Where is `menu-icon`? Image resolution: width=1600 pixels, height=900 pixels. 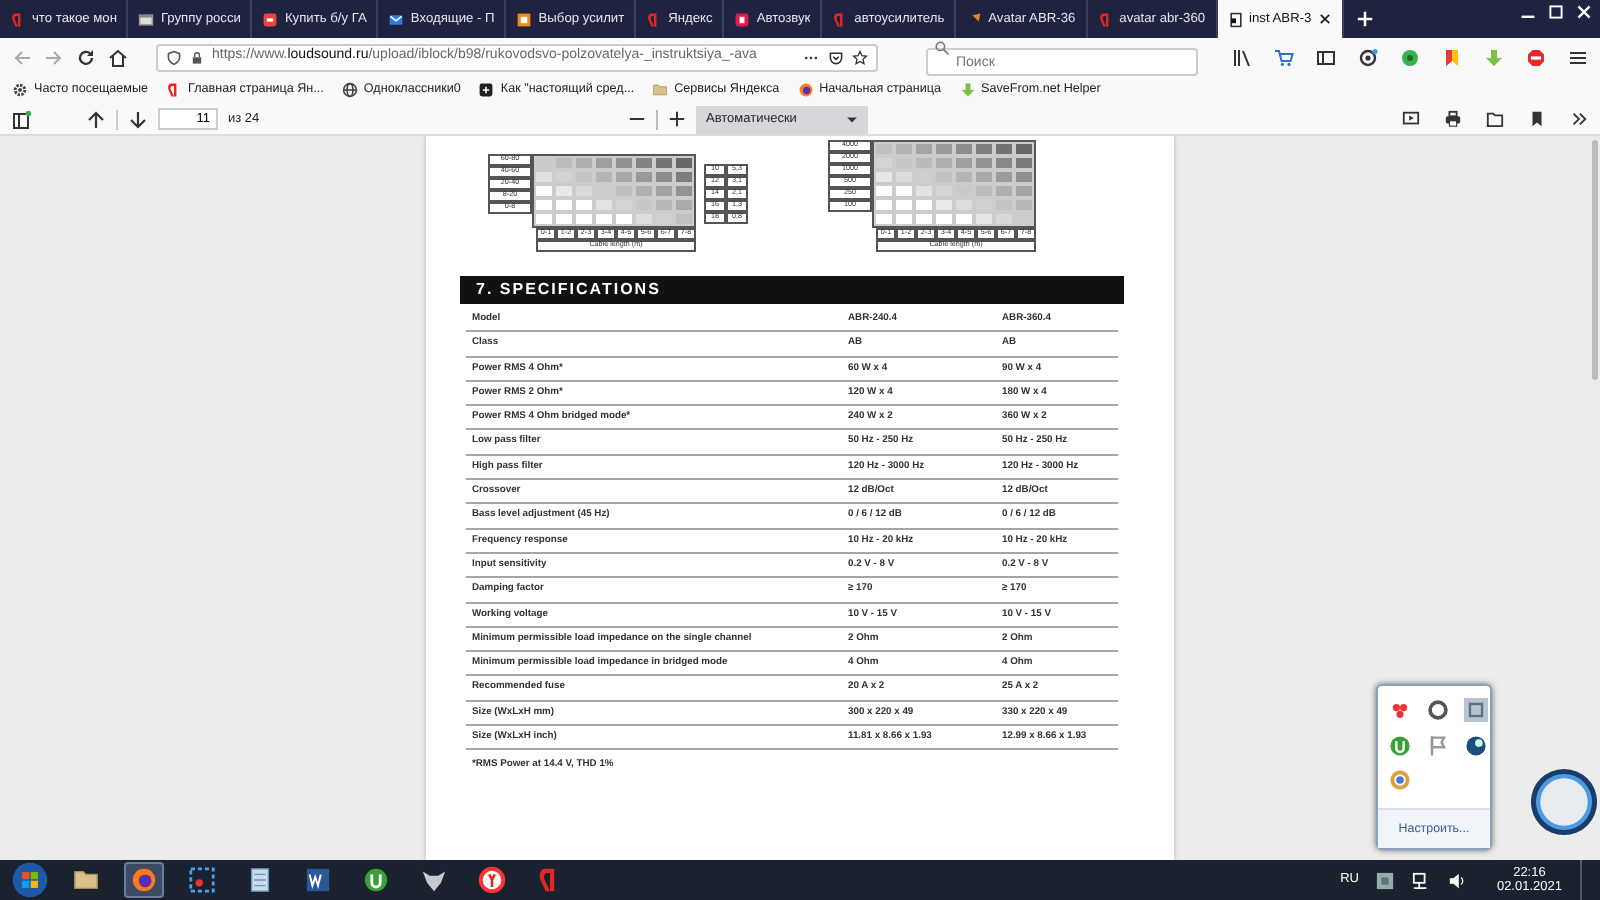 menu-icon is located at coordinates (1578, 57).